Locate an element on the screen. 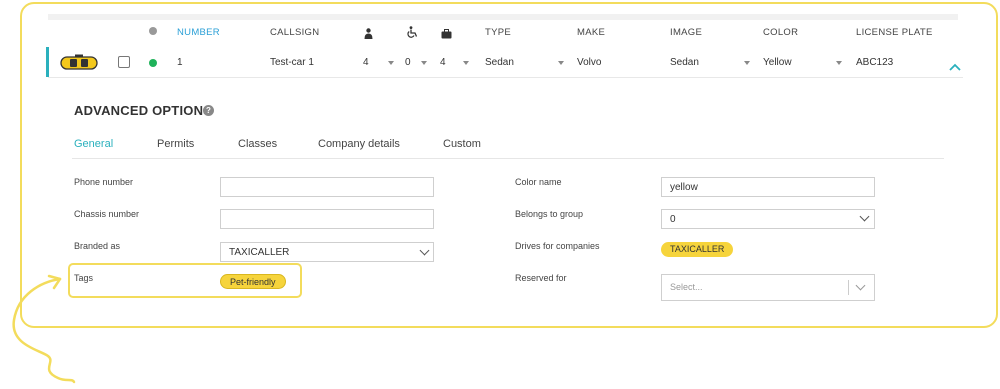  column-header-license-plate: LICENSE PLATE is located at coordinates (894, 32).